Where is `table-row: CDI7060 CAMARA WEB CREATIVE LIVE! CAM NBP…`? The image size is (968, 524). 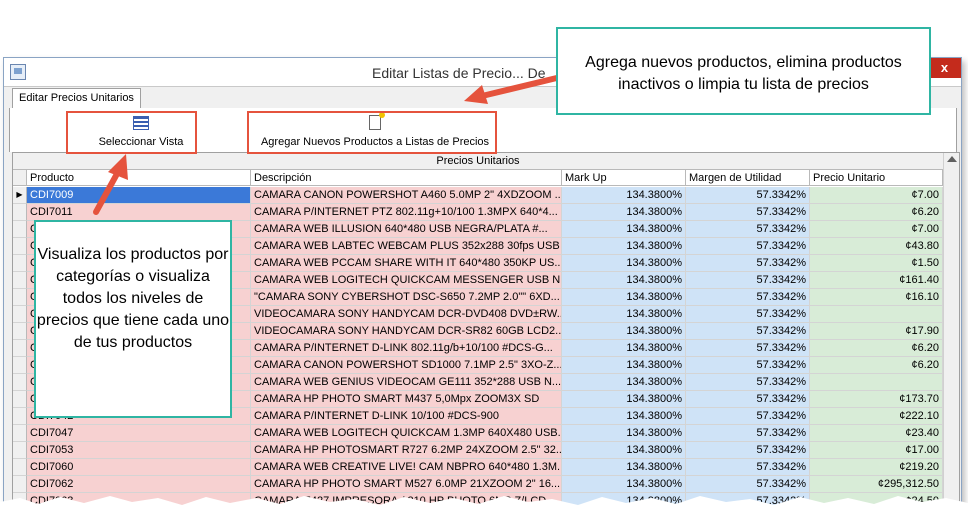 table-row: CDI7060 CAMARA WEB CREATIVE LIVE! CAM NBP… is located at coordinates (478, 467).